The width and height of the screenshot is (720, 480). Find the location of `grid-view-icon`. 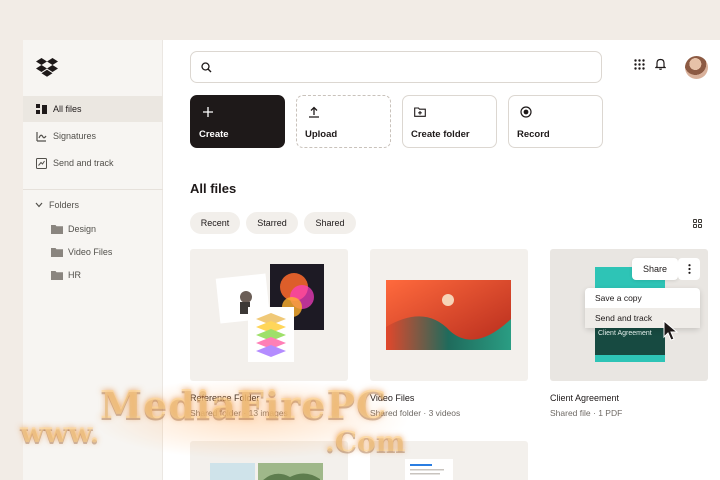

grid-view-icon is located at coordinates (697, 223).